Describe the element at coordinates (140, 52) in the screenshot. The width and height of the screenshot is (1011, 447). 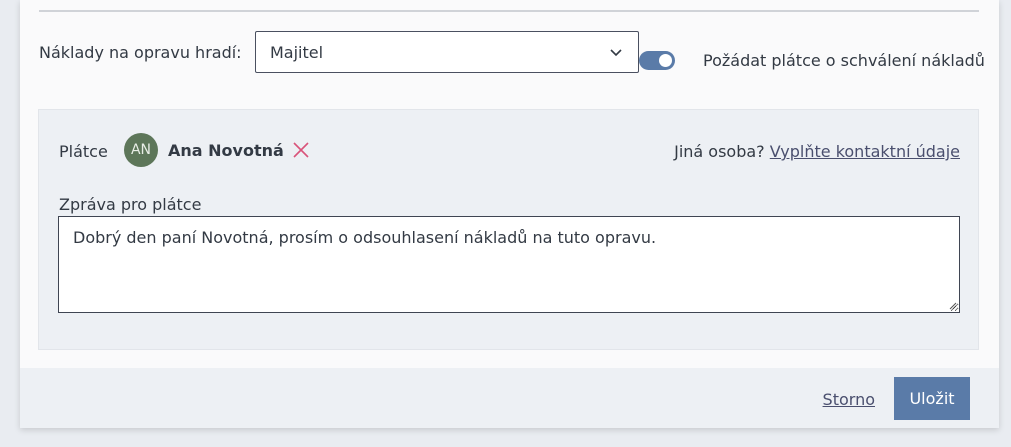
I see `cost-payer-label: Náklady na opravu hradí:` at that location.